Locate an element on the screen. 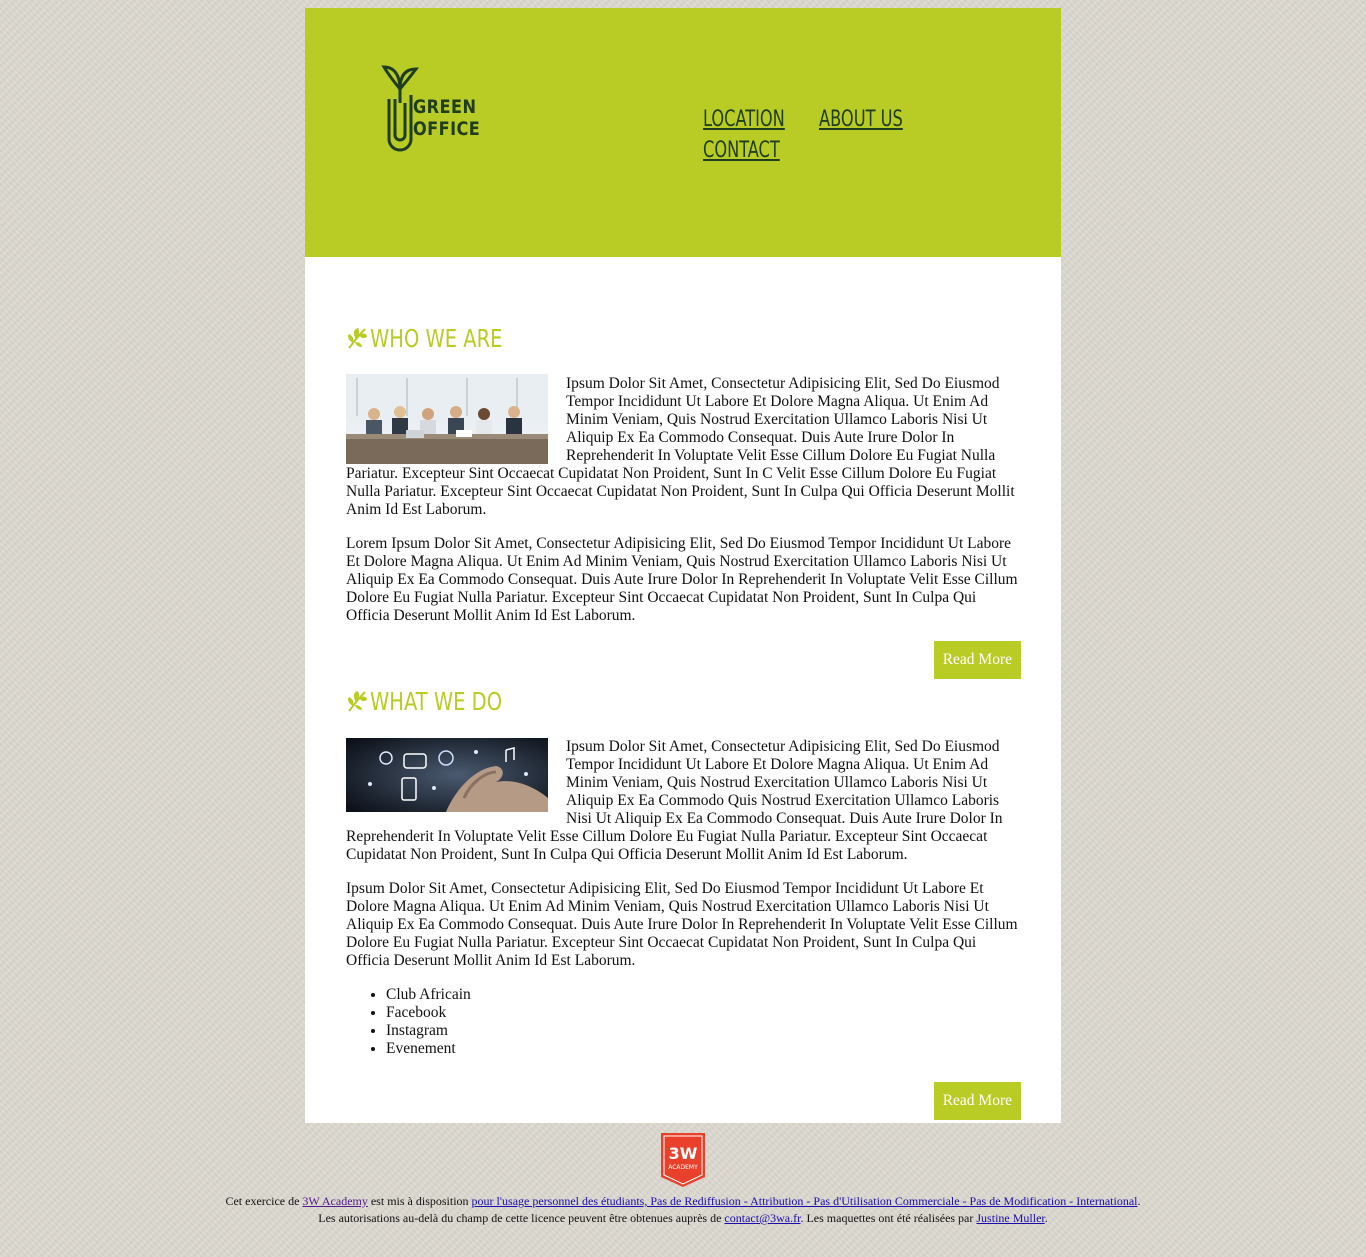  section-title: WHO WE ARE is located at coordinates (683, 338).